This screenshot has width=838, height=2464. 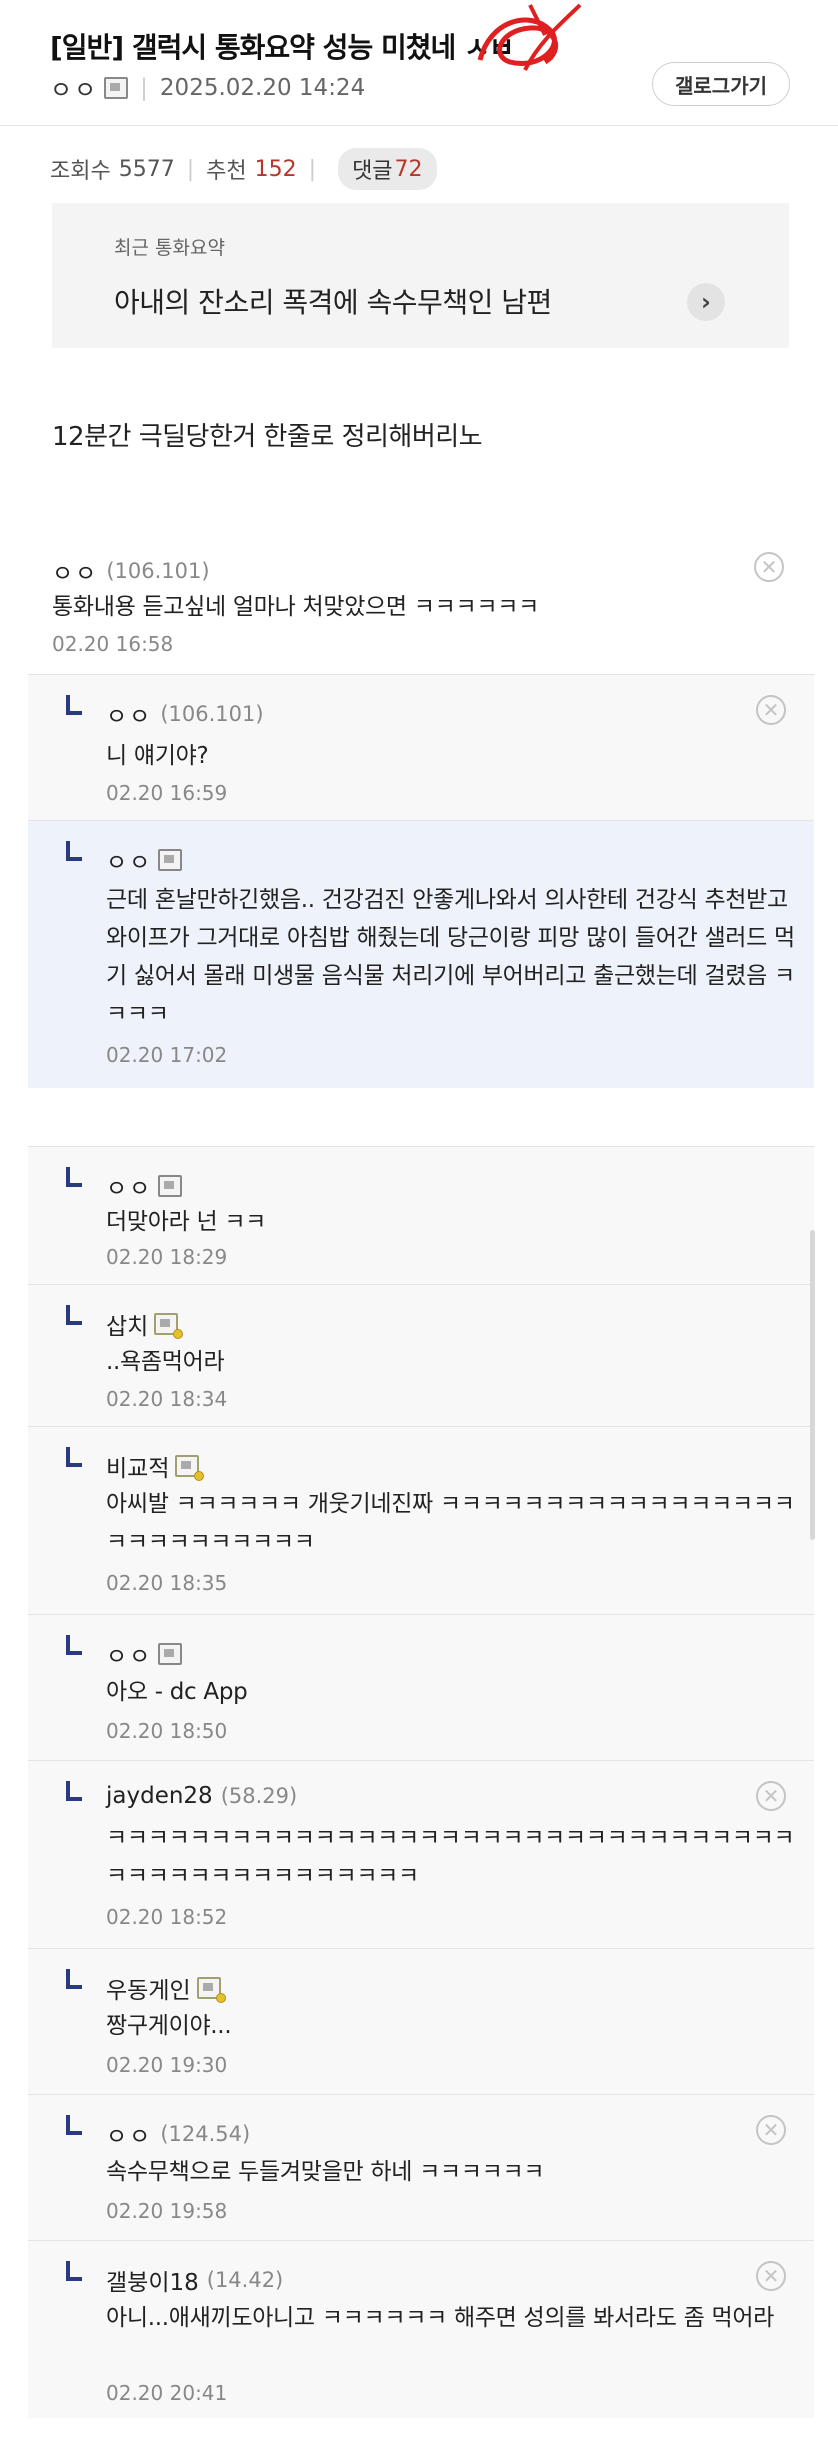 What do you see at coordinates (167, 1399) in the screenshot?
I see `comment-date: 02.20 18:34` at bounding box center [167, 1399].